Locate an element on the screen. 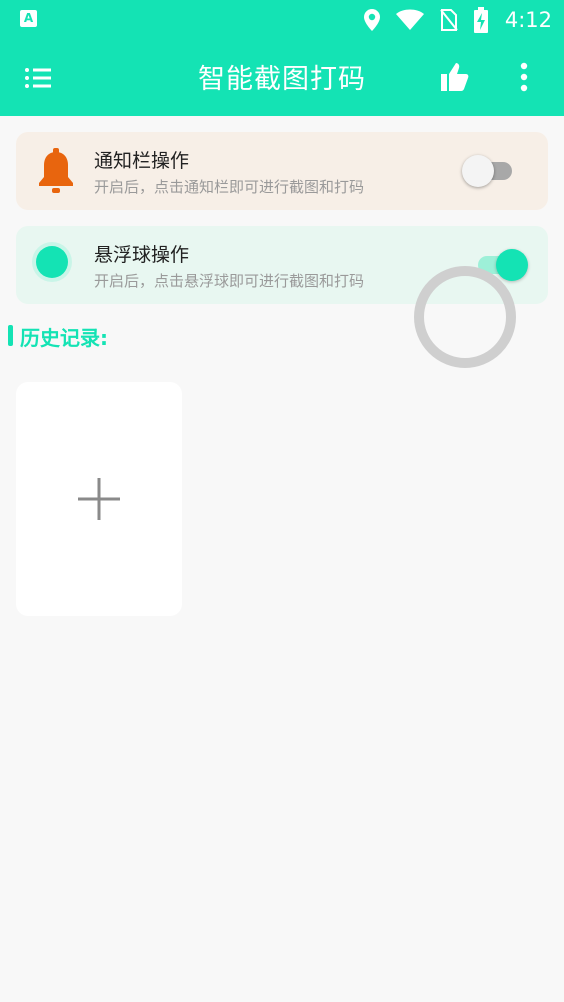 The height and width of the screenshot is (1002, 564). floating-ball-card-subtitle: 开启后，点击悬浮球即可进行截图和打码 is located at coordinates (229, 281).